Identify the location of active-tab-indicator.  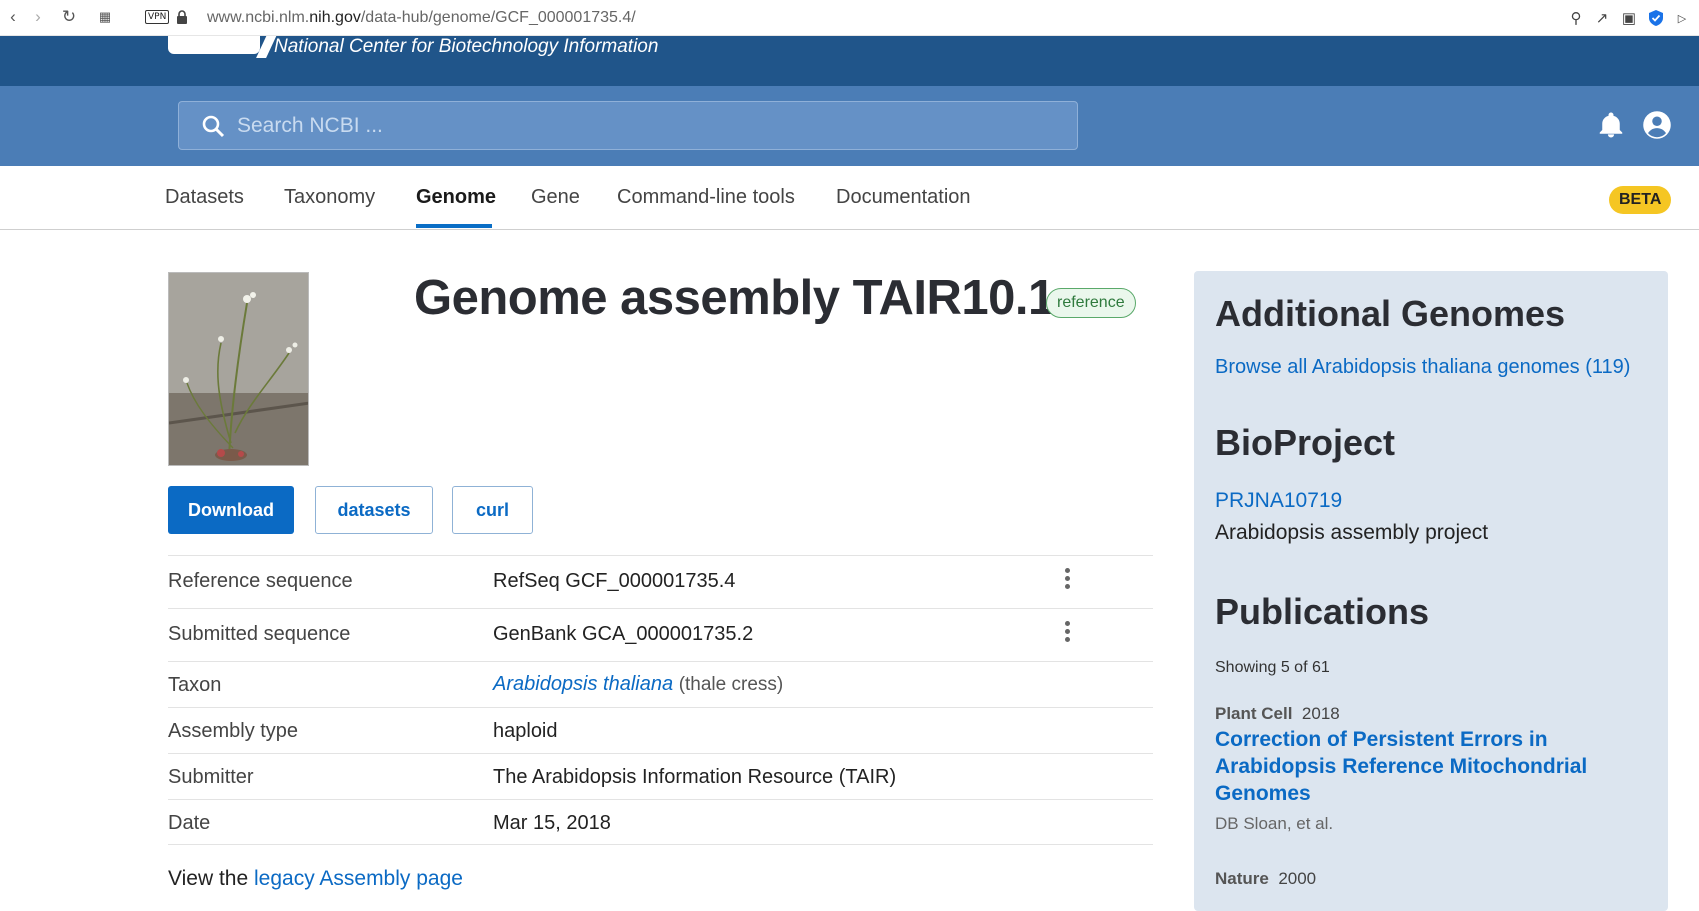
(454, 226).